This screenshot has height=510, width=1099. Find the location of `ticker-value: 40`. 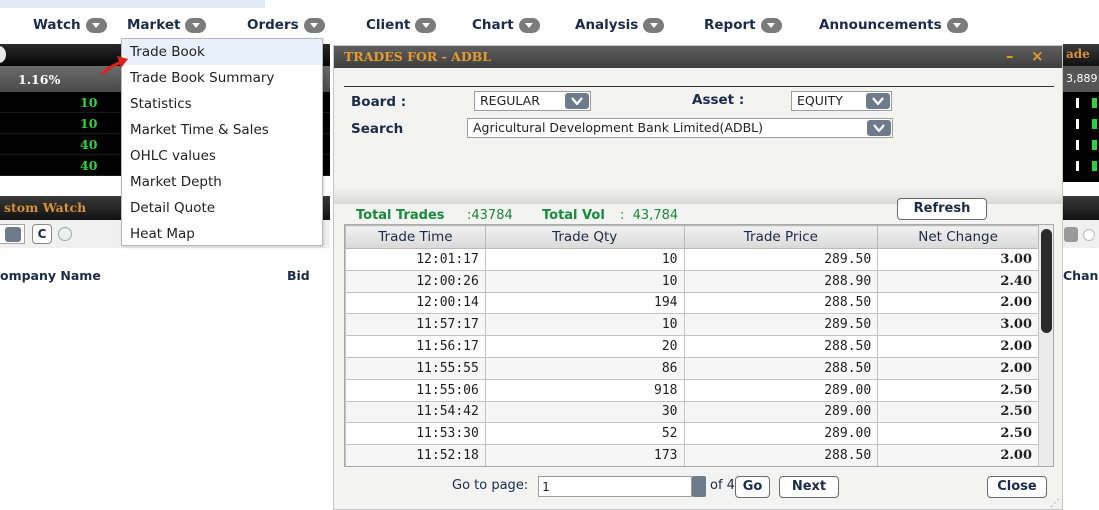

ticker-value: 40 is located at coordinates (89, 165).